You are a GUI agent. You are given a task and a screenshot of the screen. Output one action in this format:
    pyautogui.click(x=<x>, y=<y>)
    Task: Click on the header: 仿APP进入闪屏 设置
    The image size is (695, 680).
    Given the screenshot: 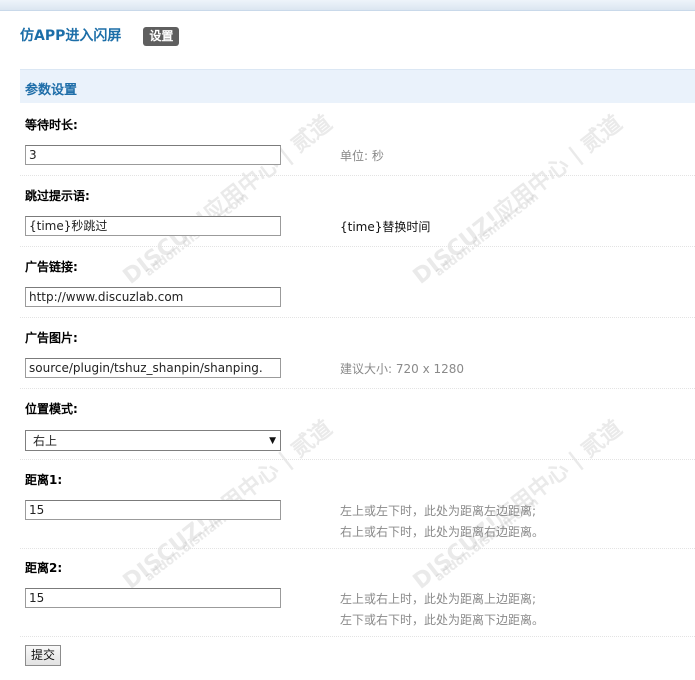 What is the action you would take?
    pyautogui.click(x=100, y=36)
    